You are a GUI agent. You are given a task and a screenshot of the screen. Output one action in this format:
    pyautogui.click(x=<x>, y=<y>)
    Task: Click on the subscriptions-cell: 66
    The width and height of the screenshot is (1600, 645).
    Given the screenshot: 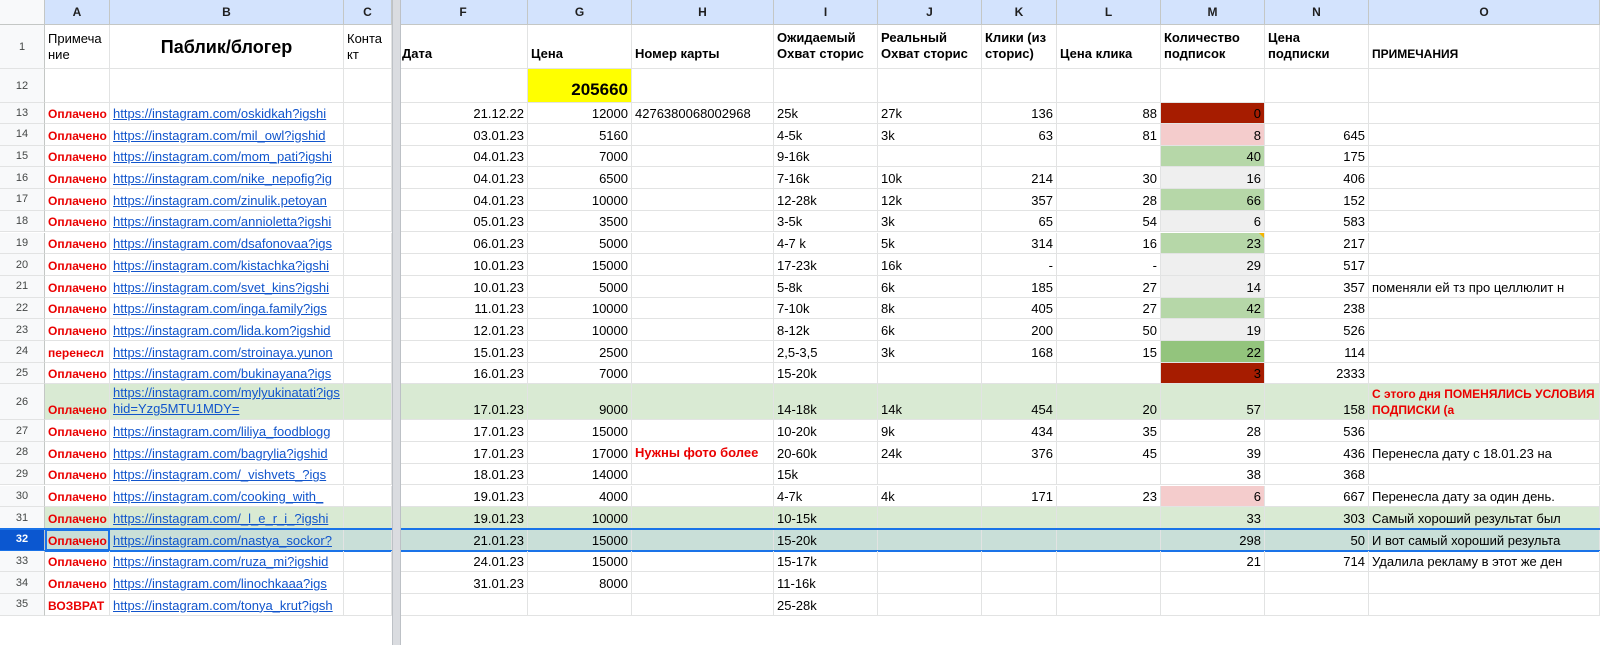 What is the action you would take?
    pyautogui.click(x=1213, y=200)
    